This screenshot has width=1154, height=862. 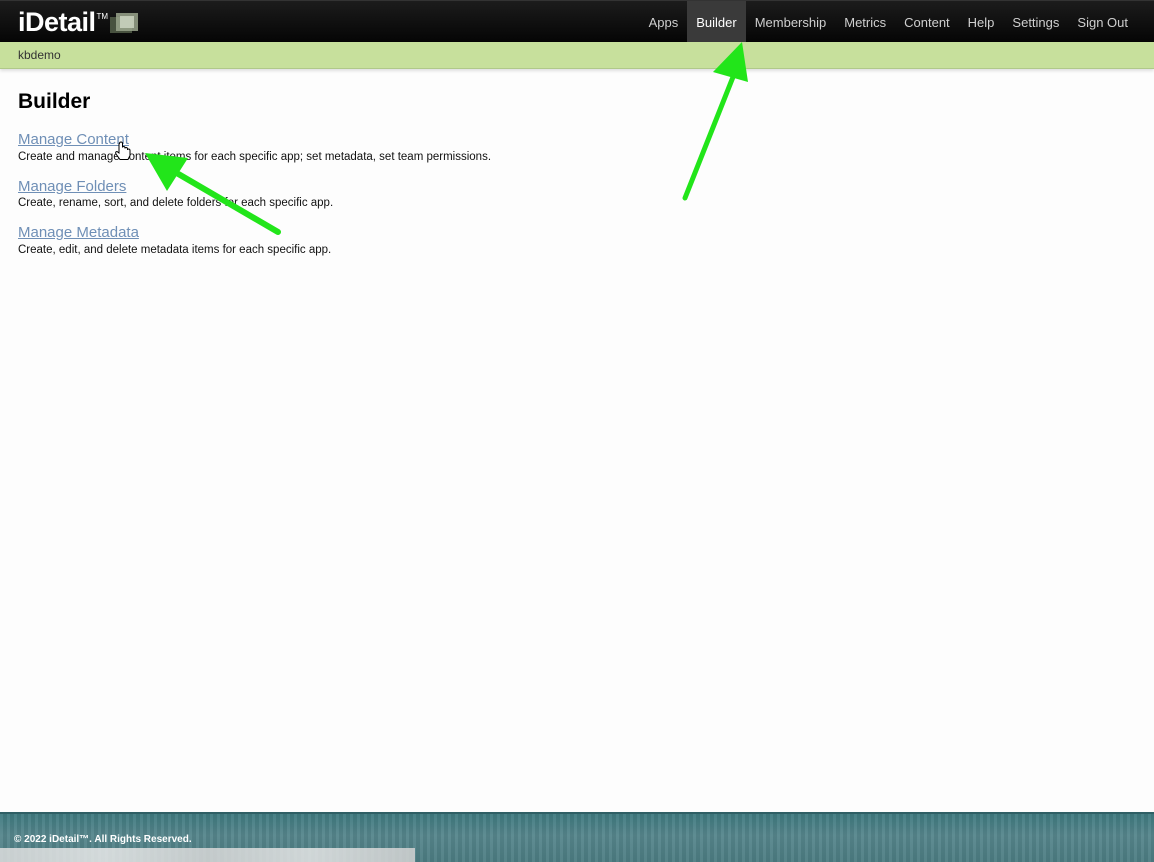 I want to click on manage-metadata-link: Manage Metadata, so click(x=78, y=232).